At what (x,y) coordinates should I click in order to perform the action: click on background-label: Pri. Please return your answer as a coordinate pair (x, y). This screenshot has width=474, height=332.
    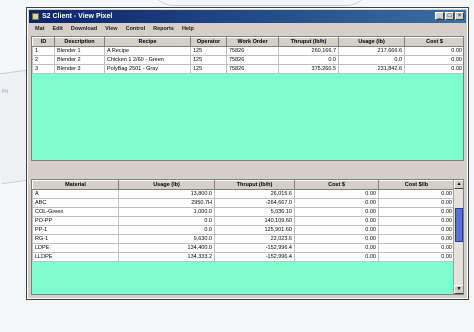
    Looking at the image, I should click on (5, 92).